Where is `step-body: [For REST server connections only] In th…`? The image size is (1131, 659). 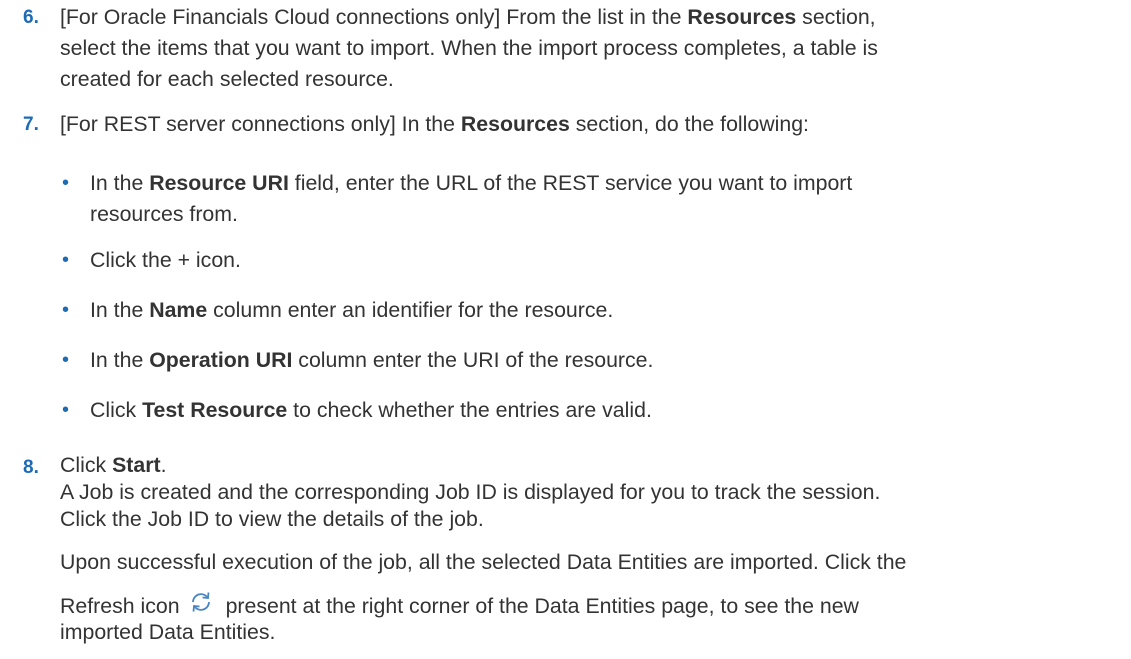 step-body: [For REST server connections only] In th… is located at coordinates (590, 124).